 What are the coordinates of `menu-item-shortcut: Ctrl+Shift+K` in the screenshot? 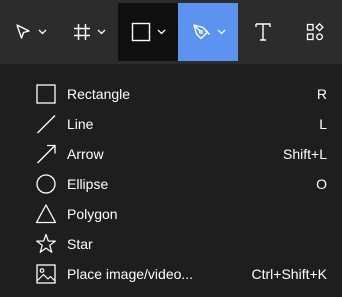 It's located at (289, 274).